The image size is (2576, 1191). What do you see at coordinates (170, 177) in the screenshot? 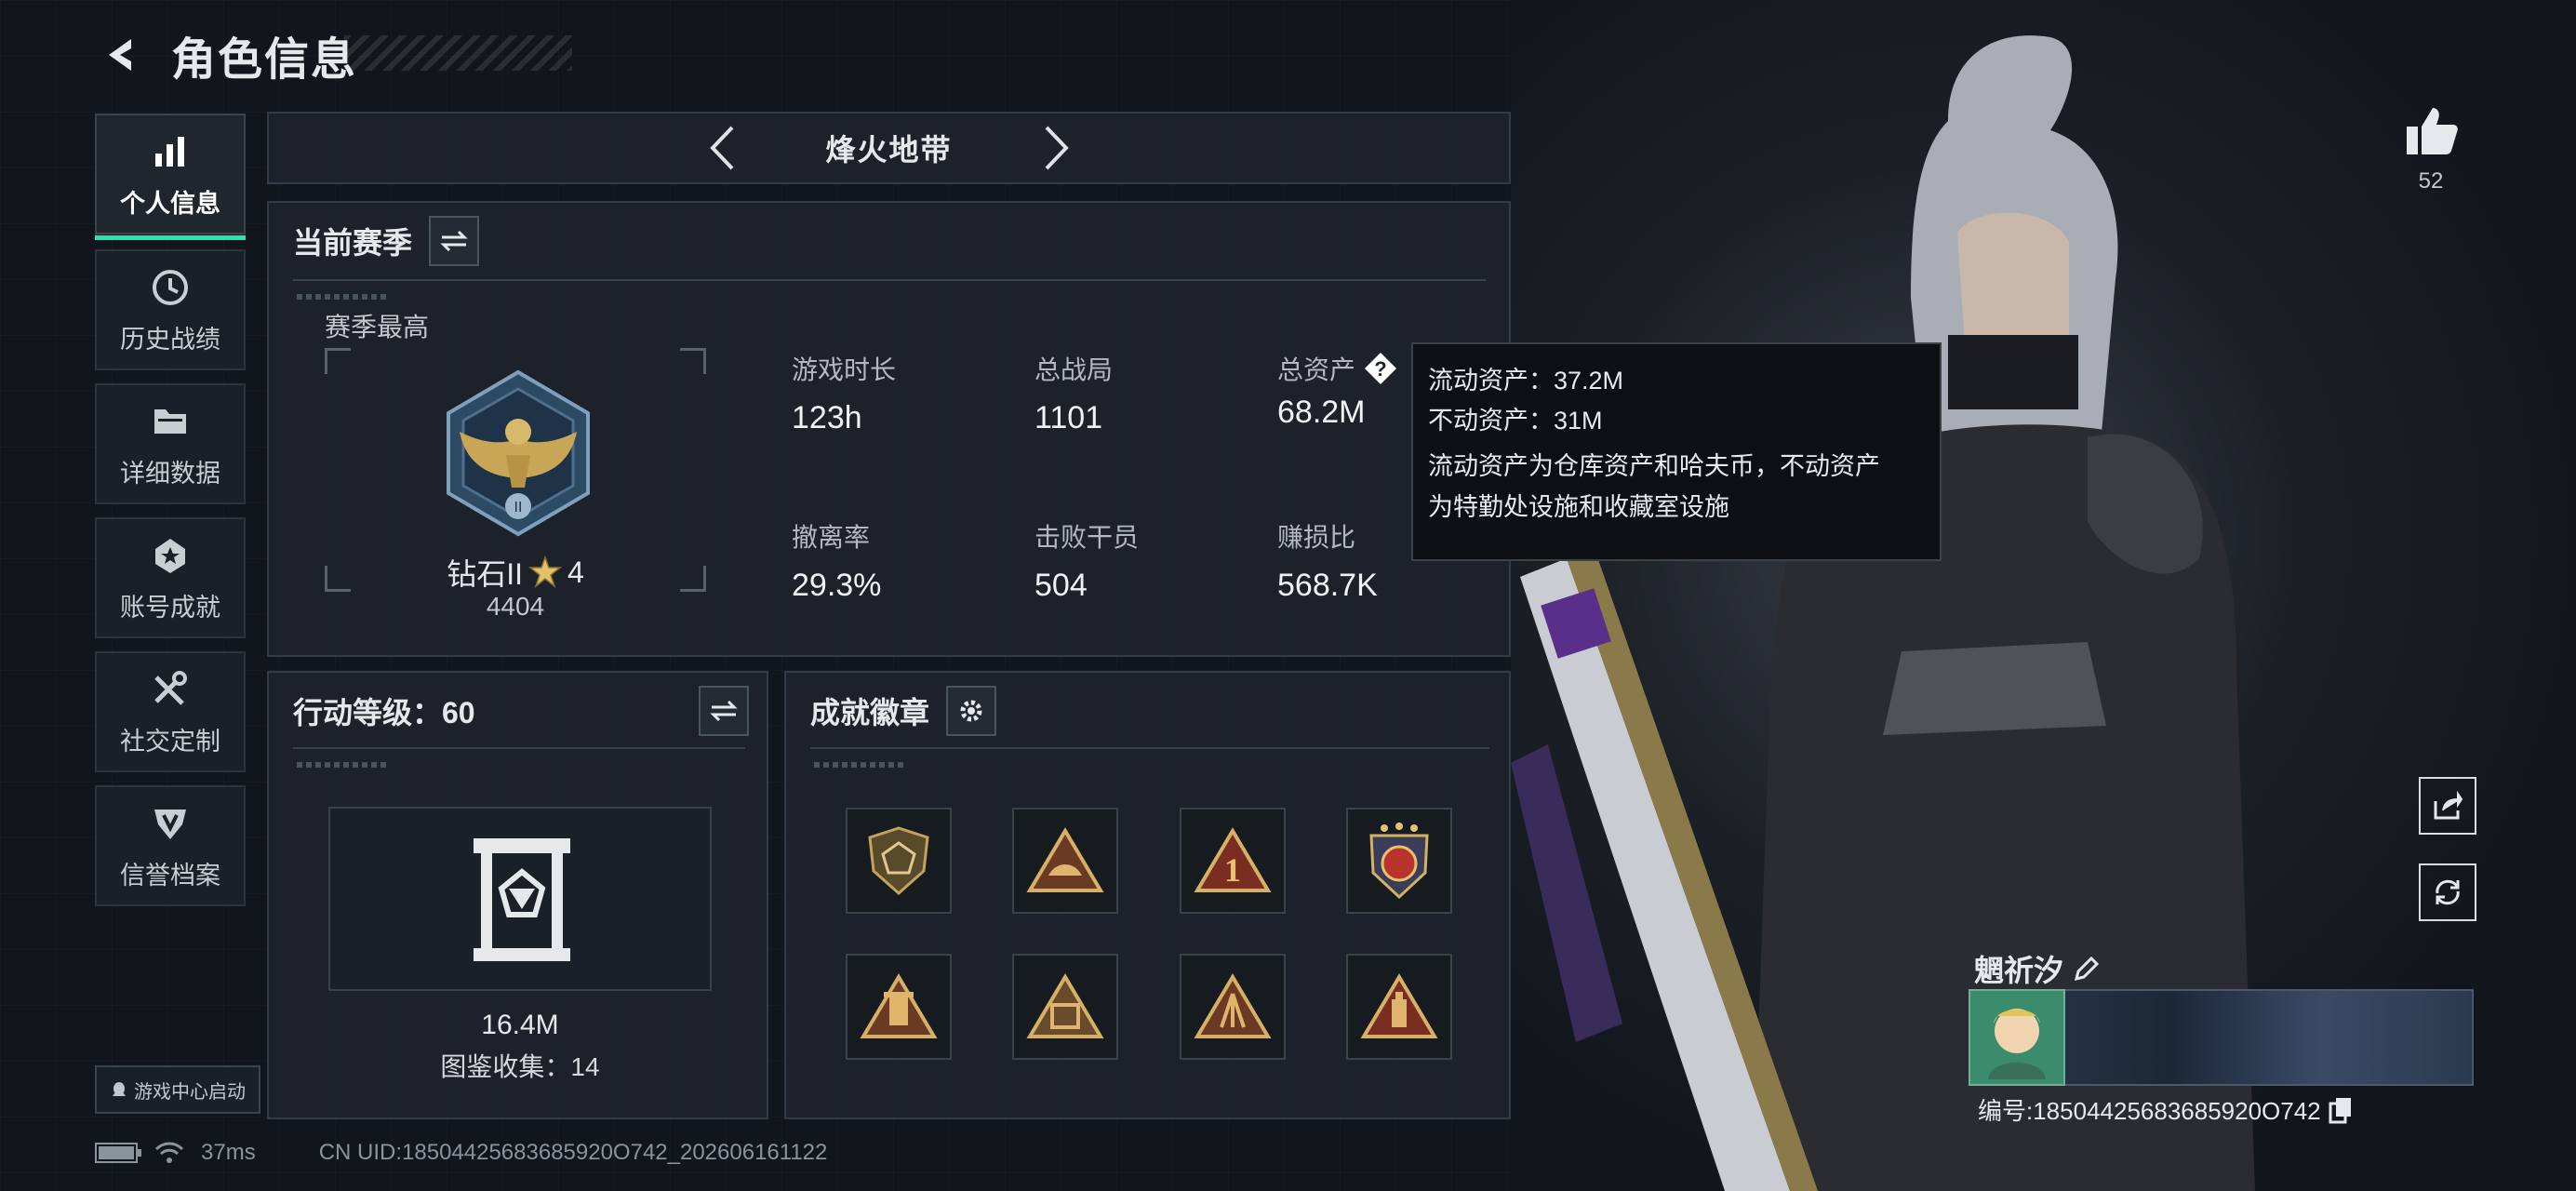
I see `sidebar-item-personal-info: 个人信息` at bounding box center [170, 177].